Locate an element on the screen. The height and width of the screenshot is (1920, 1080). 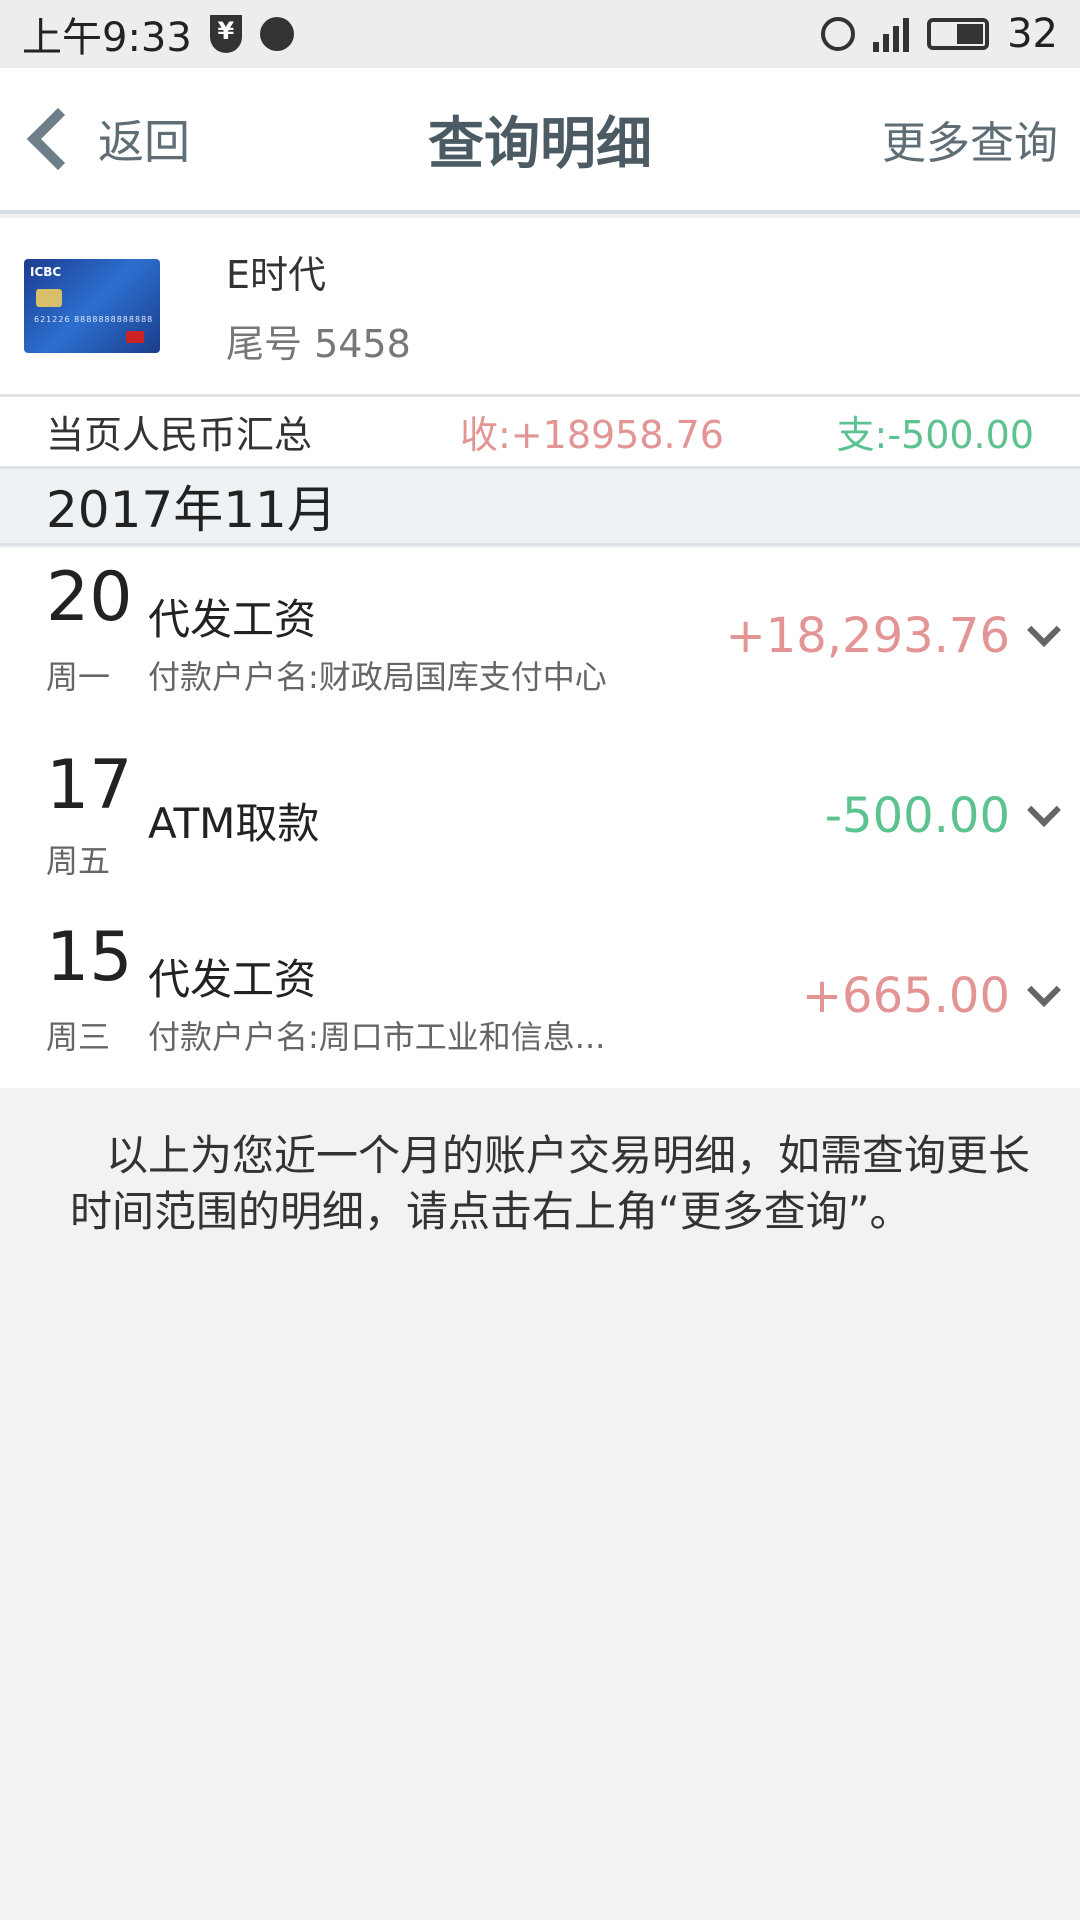
summary-income: 收:+18958.76 is located at coordinates (592, 435).